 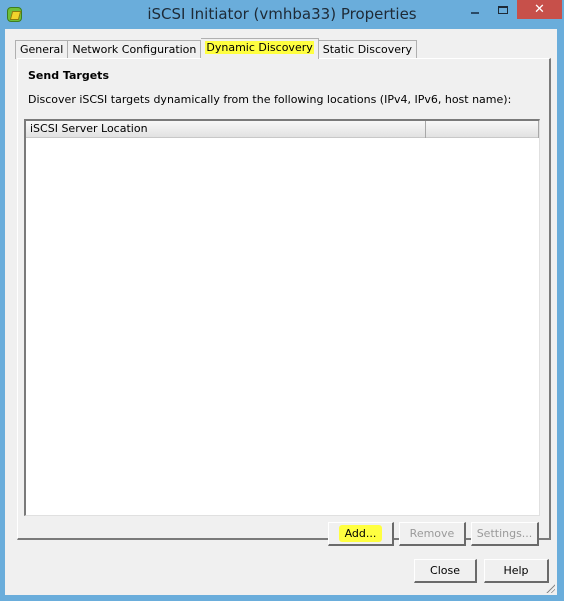 I want to click on window-close-button: ✕, so click(x=539, y=9).